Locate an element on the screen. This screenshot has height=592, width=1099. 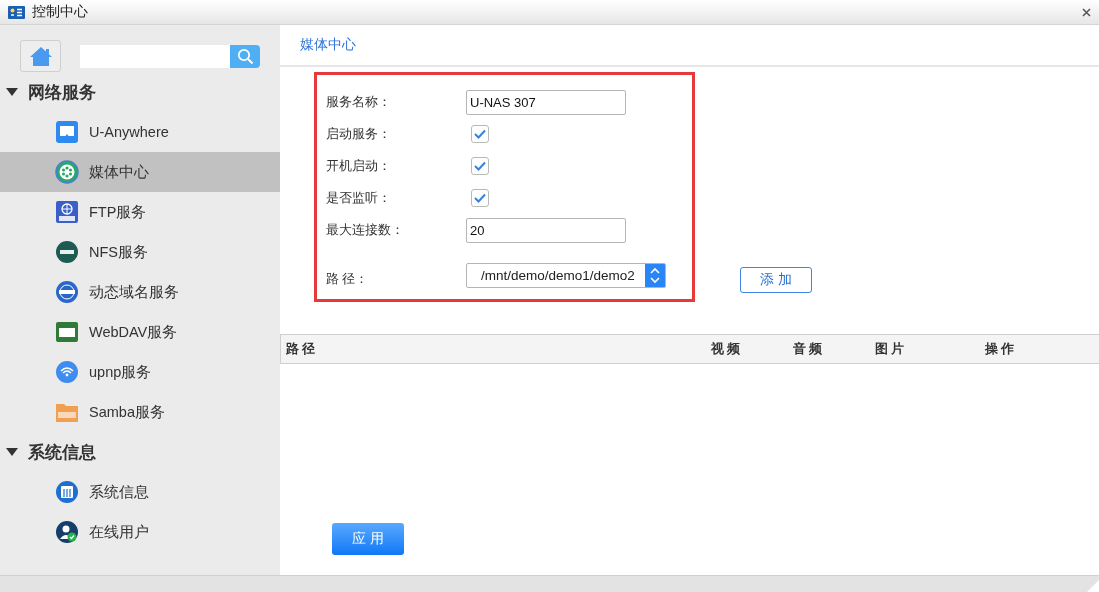
sidebar-item: NFS服务 is located at coordinates (140, 252).